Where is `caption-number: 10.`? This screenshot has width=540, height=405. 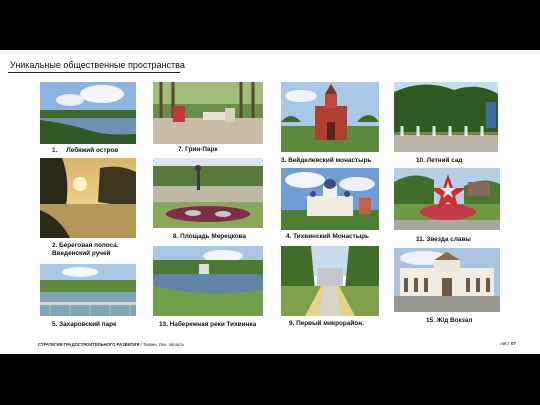 caption-number: 10. is located at coordinates (420, 160).